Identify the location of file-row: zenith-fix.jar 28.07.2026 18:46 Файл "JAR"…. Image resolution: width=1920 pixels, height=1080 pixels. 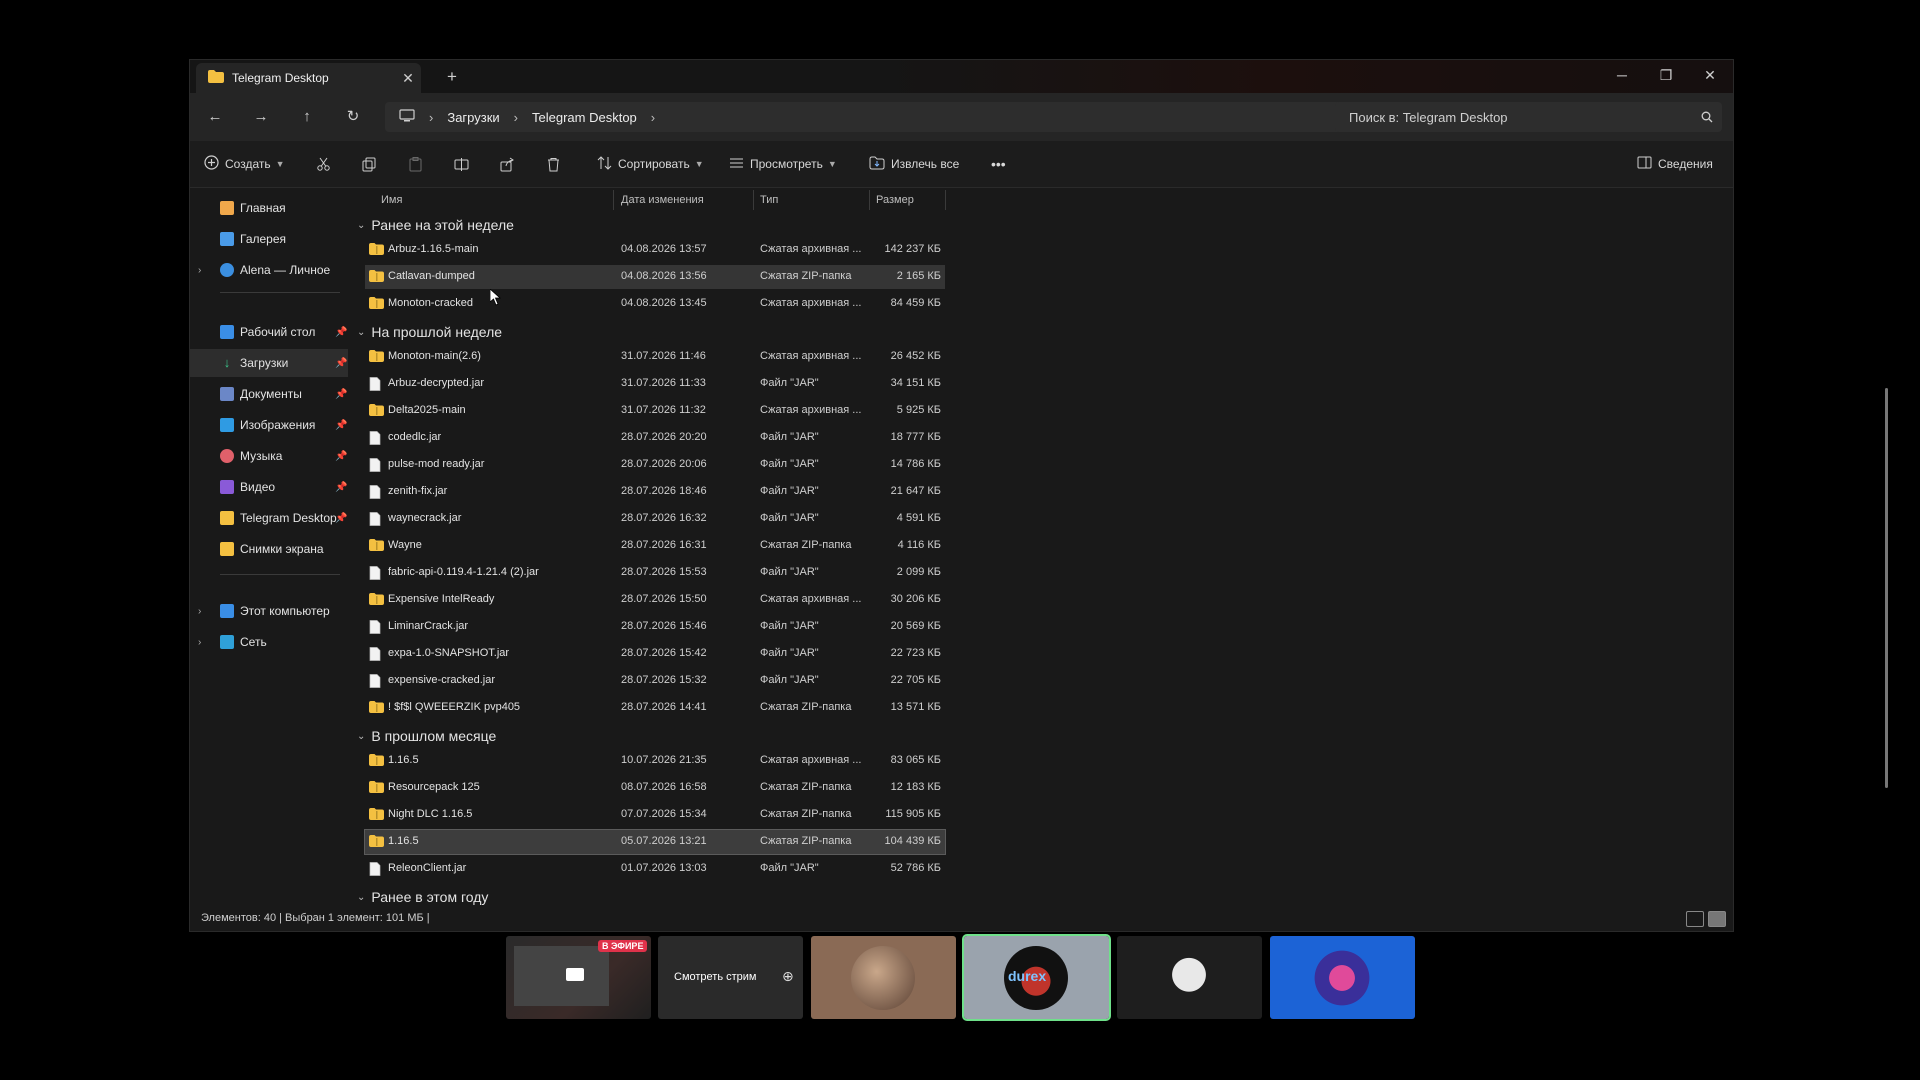
(655, 492).